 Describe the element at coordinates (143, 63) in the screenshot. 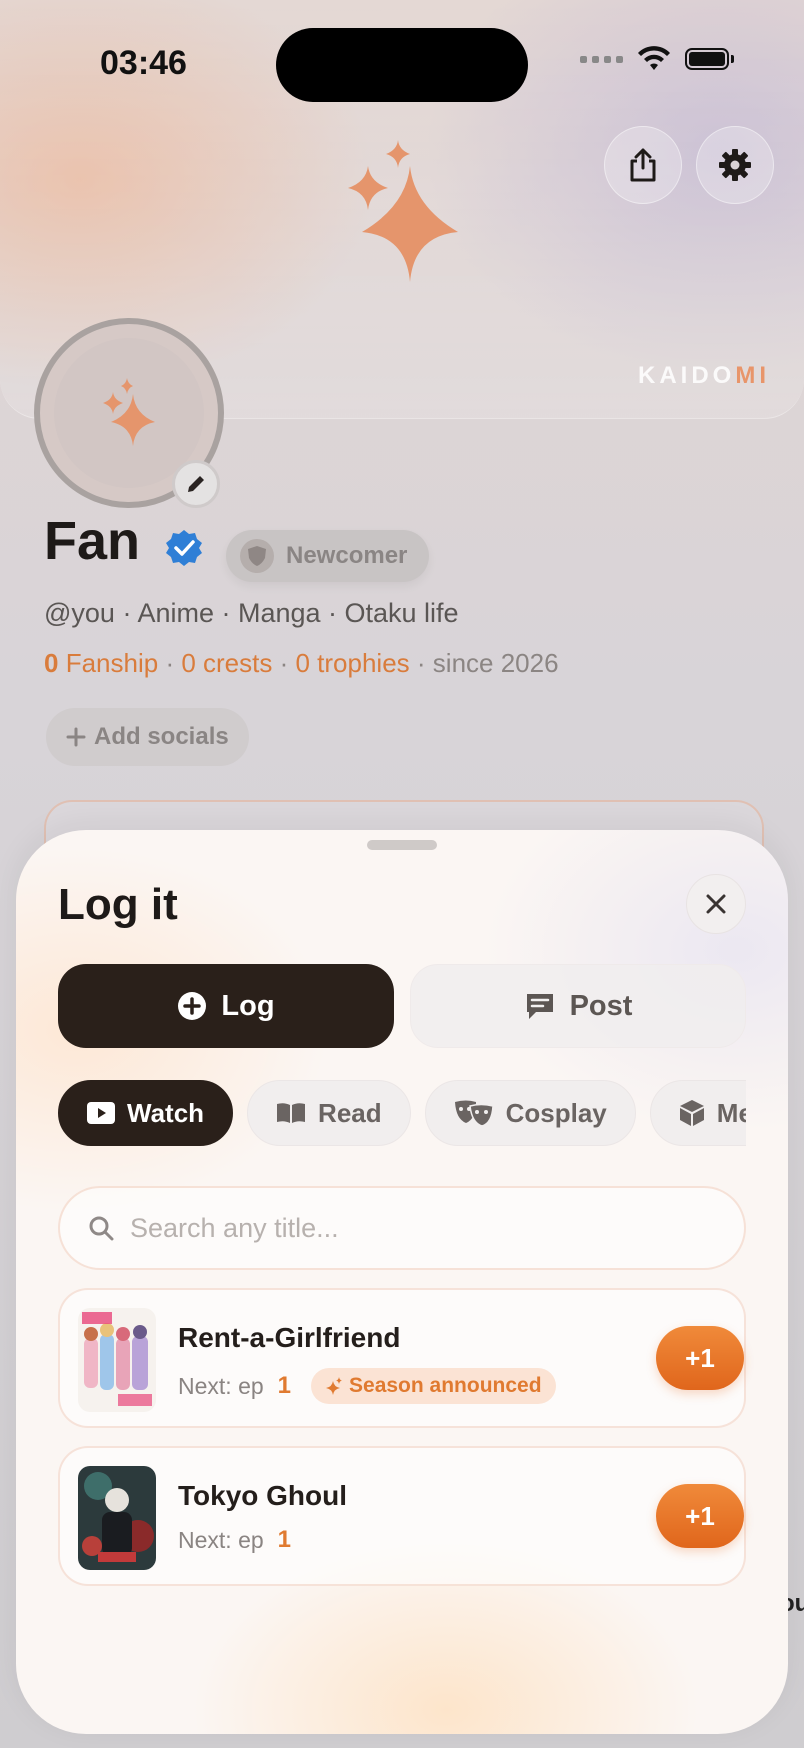

I see `status-time: 03:46` at that location.